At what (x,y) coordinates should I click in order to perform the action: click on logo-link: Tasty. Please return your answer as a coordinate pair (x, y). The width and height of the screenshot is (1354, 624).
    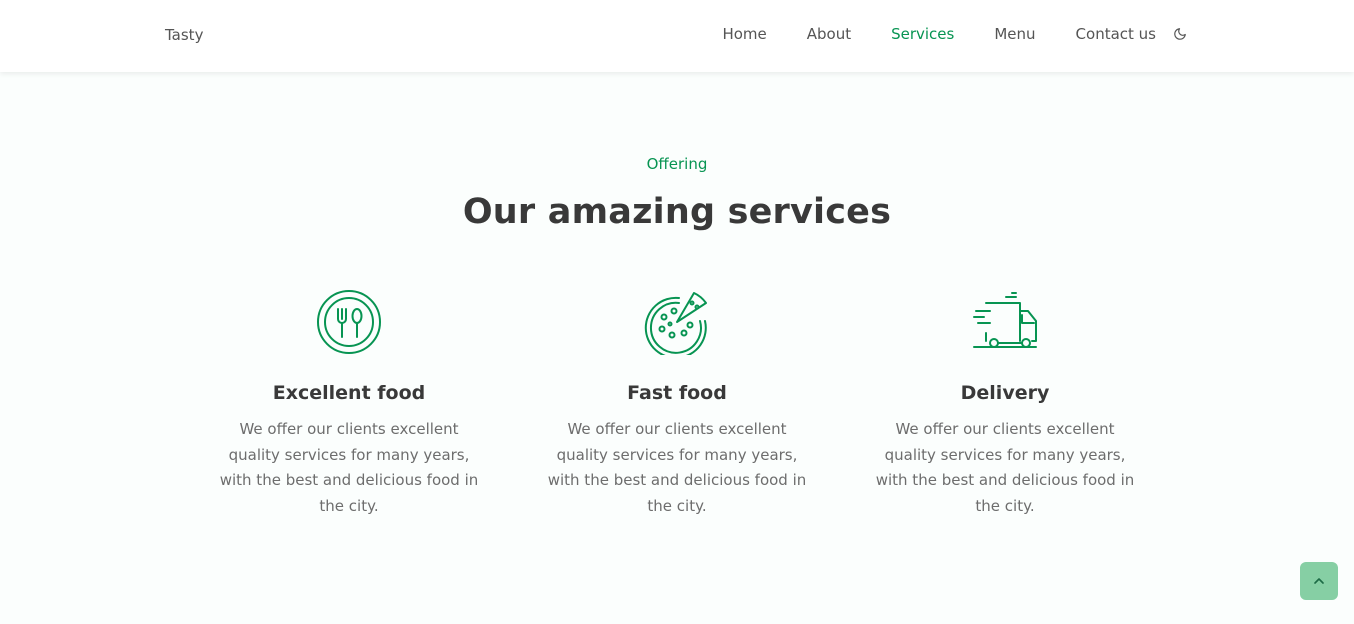
    Looking at the image, I should click on (184, 35).